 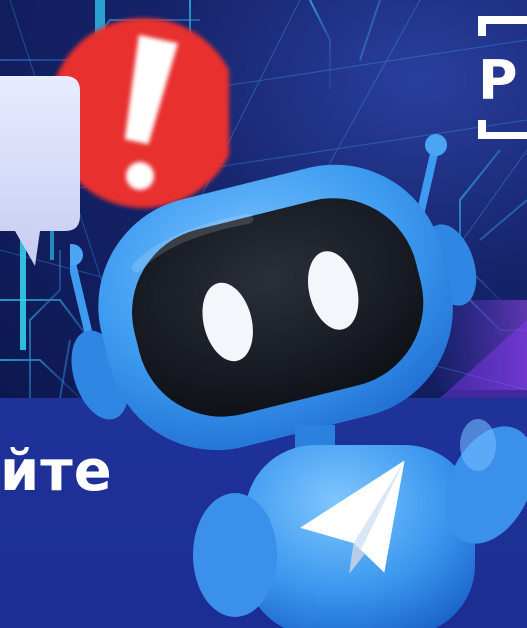 I want to click on brand-text: Р, so click(x=498, y=80).